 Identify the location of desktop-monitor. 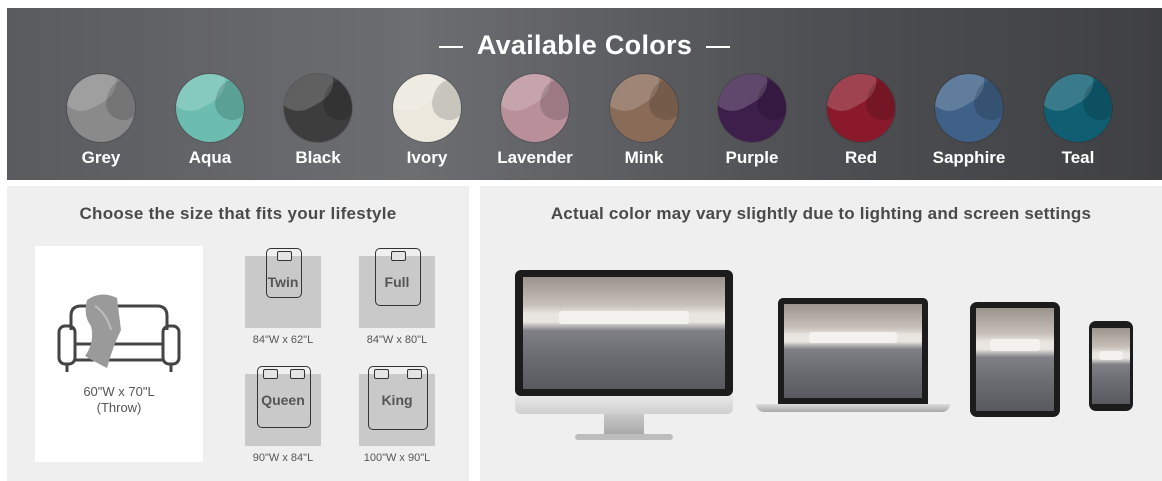
(624, 359).